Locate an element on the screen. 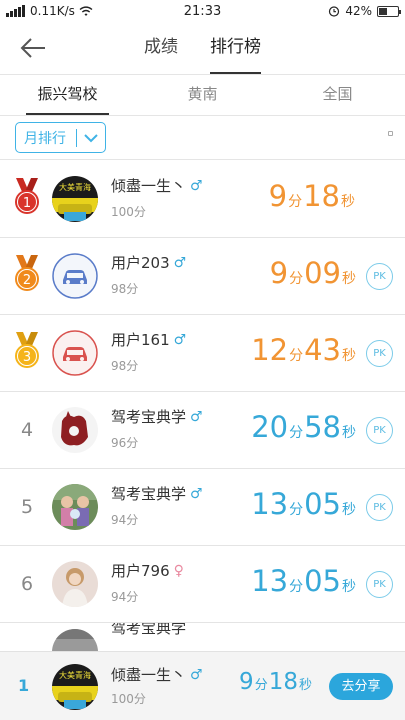 The image size is (405, 720). time-seconds: 58 is located at coordinates (322, 427).